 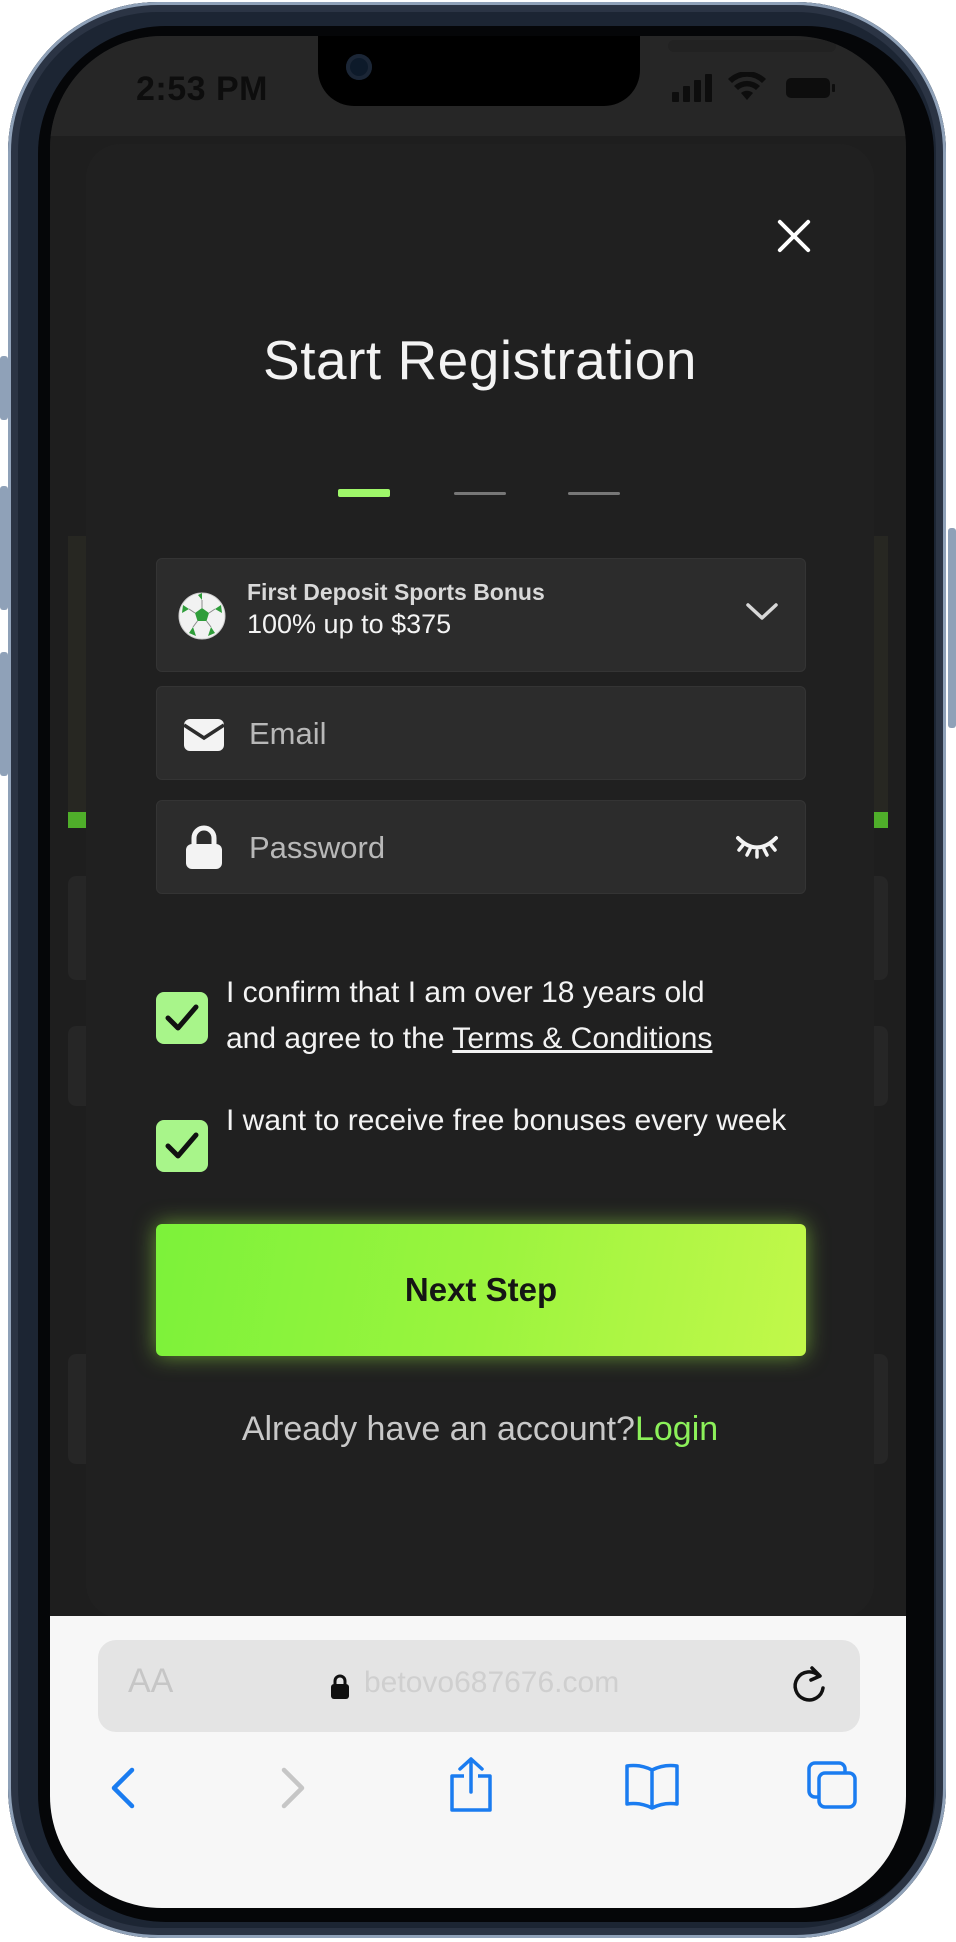 What do you see at coordinates (480, 360) in the screenshot?
I see `modal-title: Start Registration` at bounding box center [480, 360].